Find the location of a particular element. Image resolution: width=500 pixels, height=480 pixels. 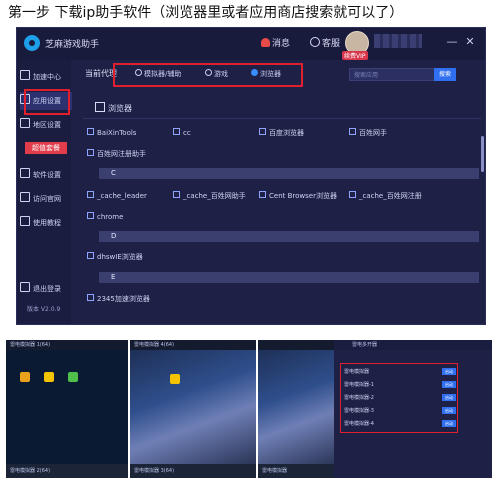

sidebar-item-label: 访问官网 is located at coordinates (47, 199).